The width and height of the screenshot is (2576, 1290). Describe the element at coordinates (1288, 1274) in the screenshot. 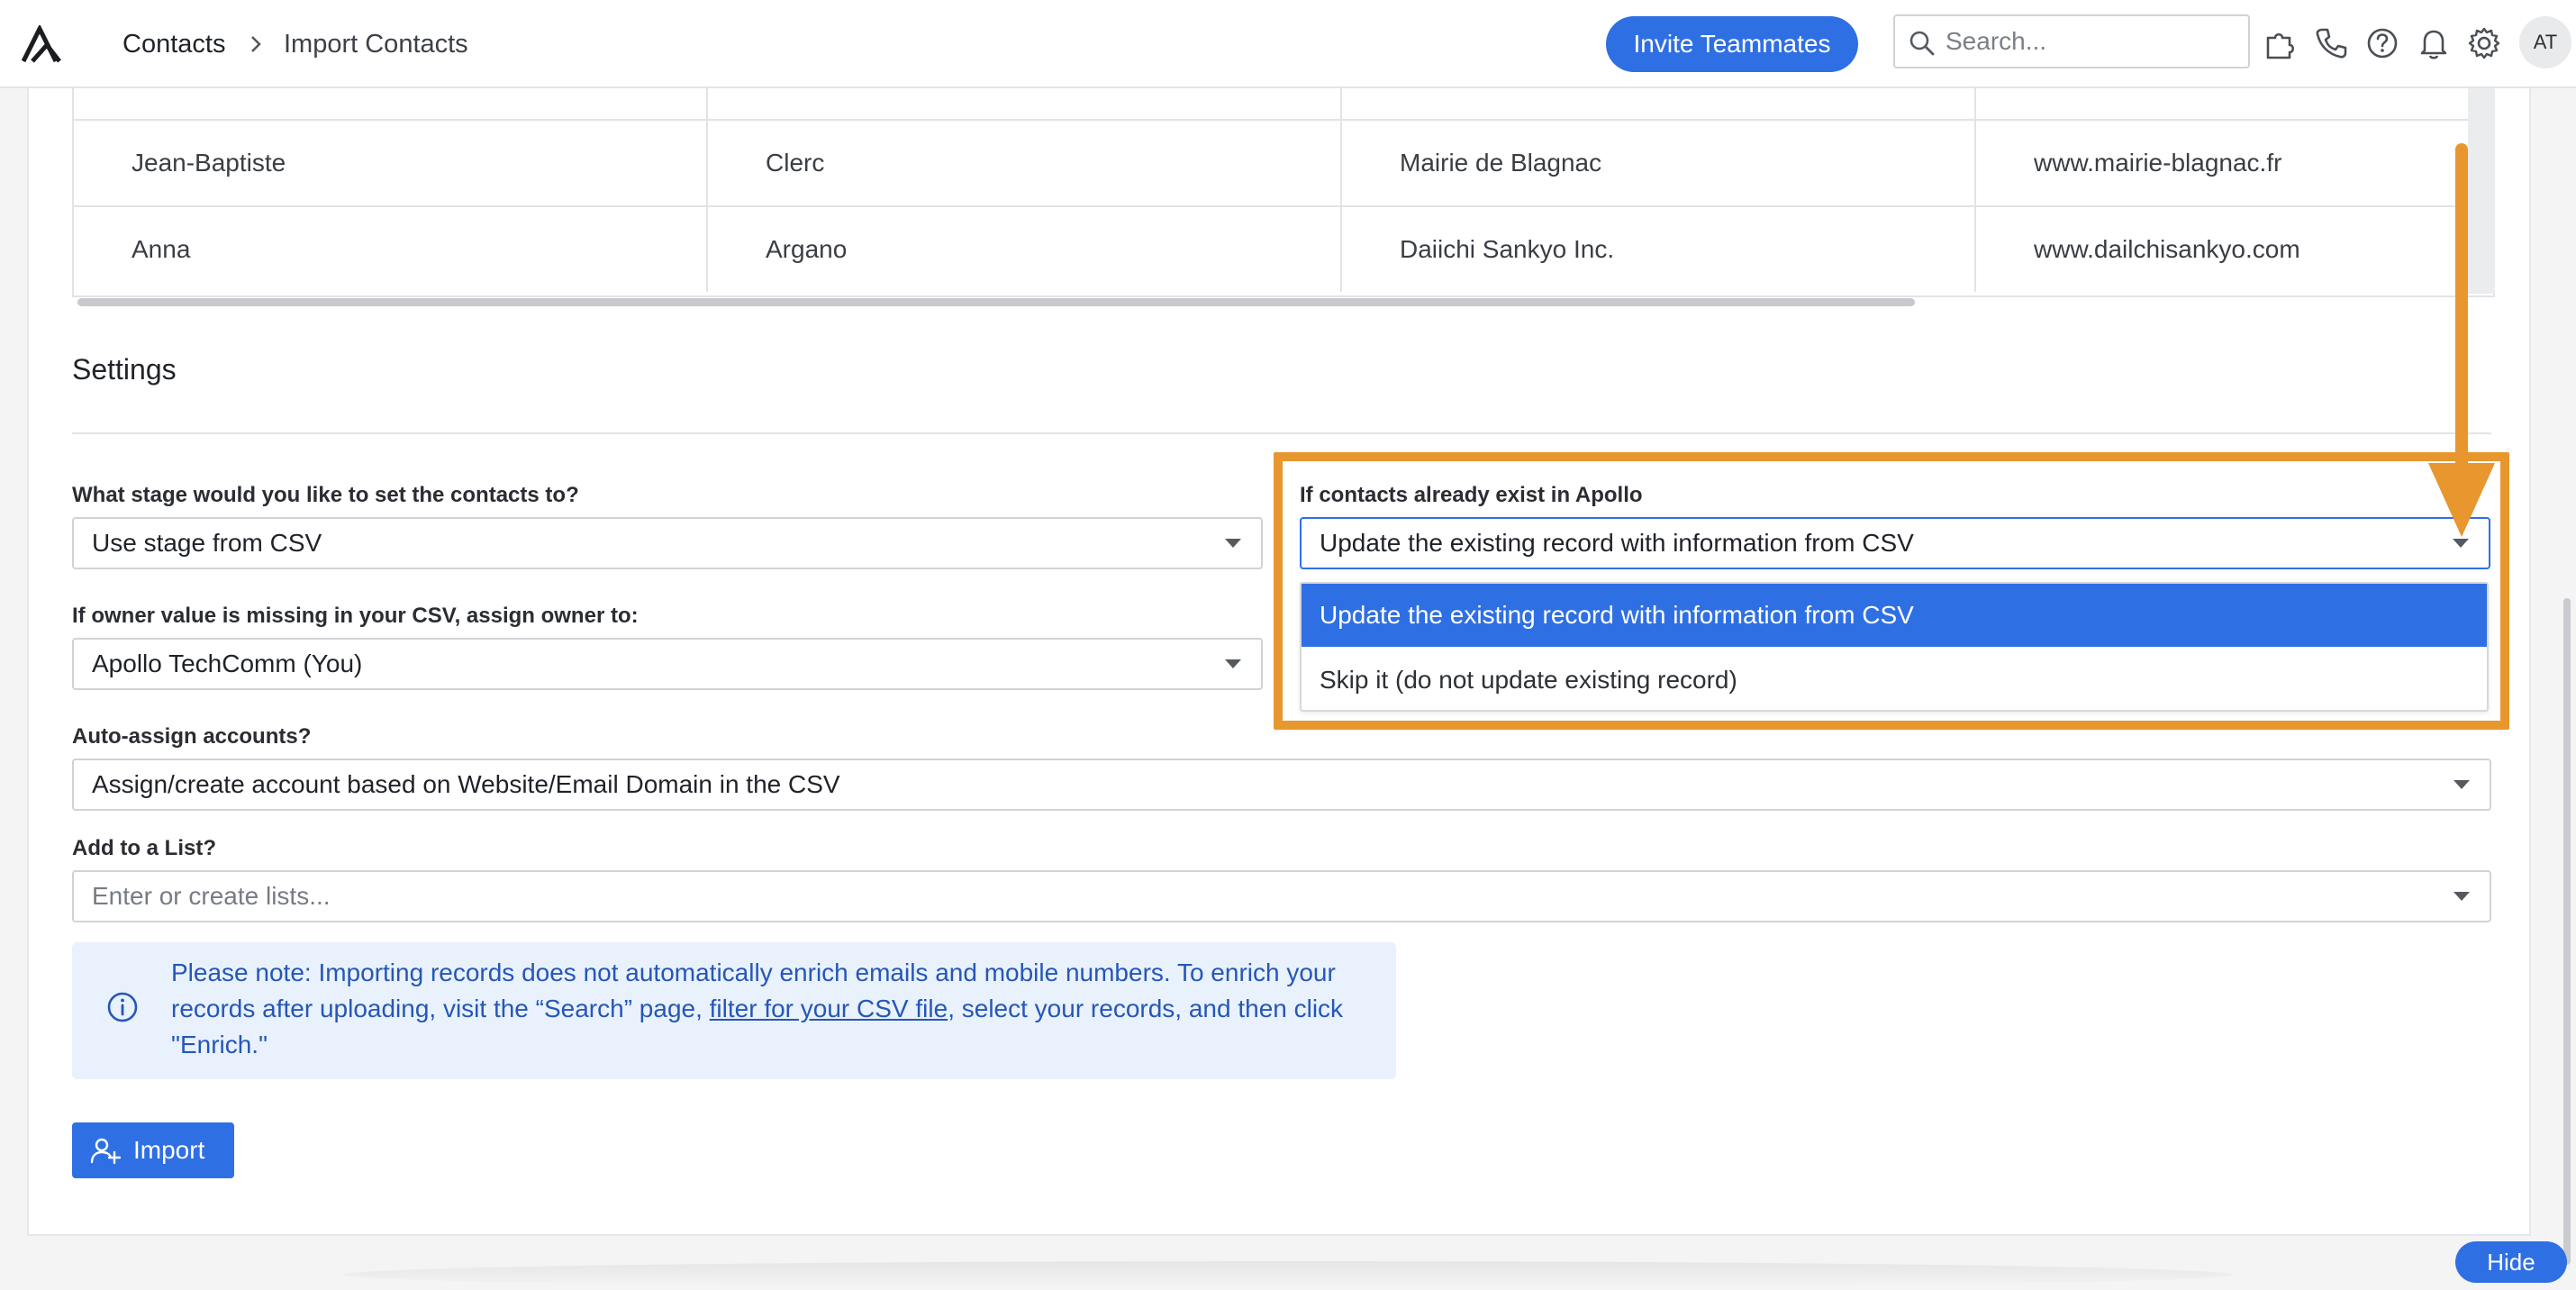

I see `footer-shadow` at that location.